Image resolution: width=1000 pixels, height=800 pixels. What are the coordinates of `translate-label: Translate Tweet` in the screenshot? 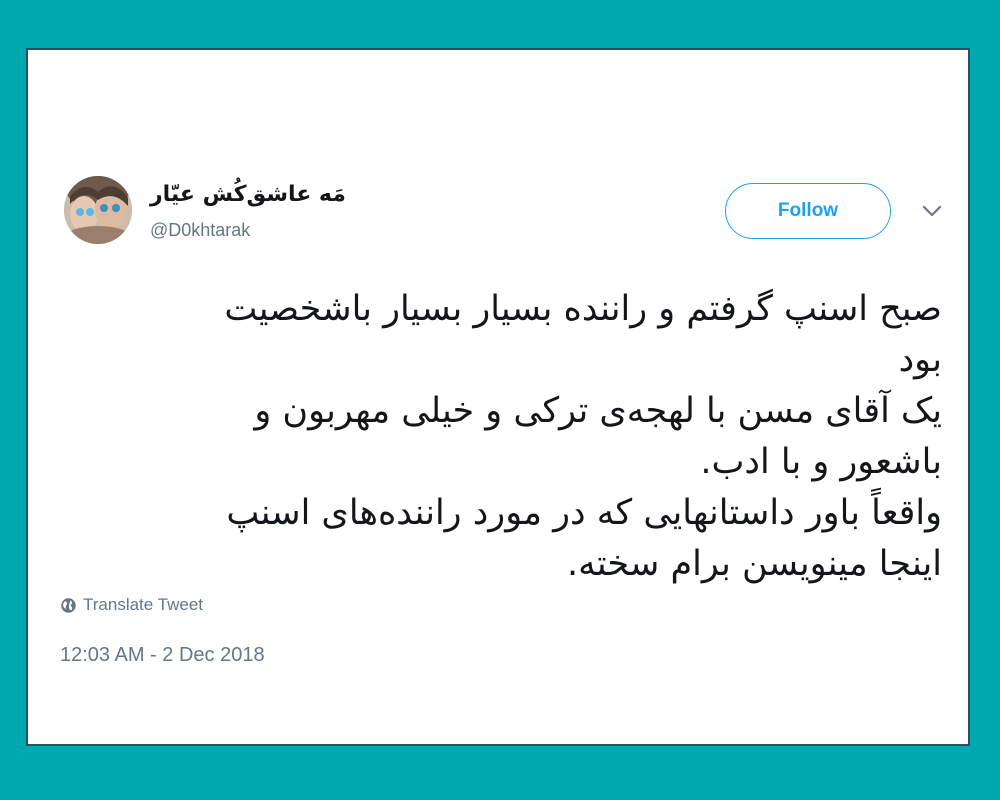 It's located at (143, 605).